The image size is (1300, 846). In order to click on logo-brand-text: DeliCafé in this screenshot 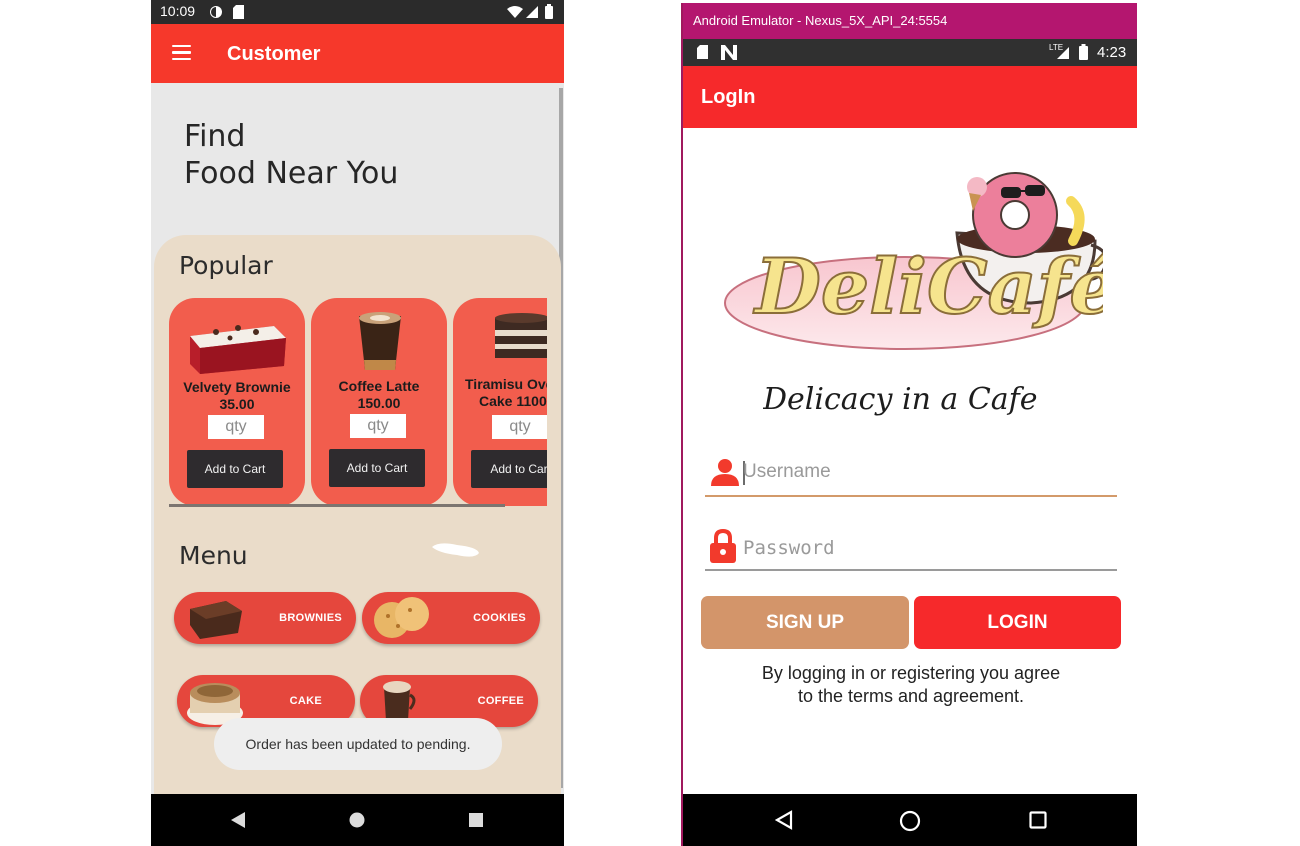, I will do `click(928, 286)`.